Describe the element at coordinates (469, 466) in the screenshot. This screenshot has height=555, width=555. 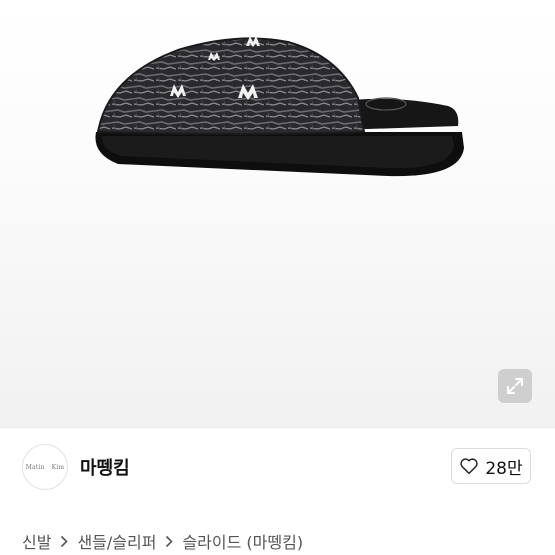
I see `heart-icon` at that location.